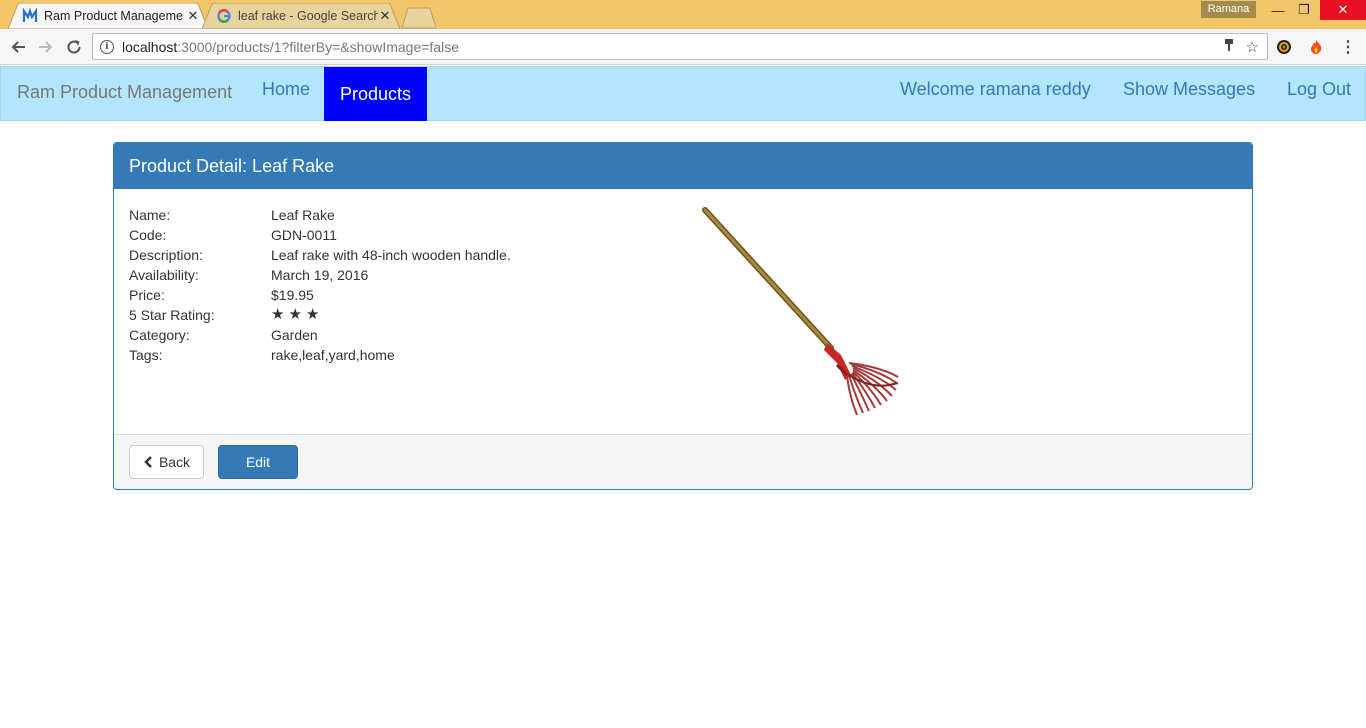  What do you see at coordinates (1189, 89) in the screenshot?
I see `show-messages-link: Show Messages` at bounding box center [1189, 89].